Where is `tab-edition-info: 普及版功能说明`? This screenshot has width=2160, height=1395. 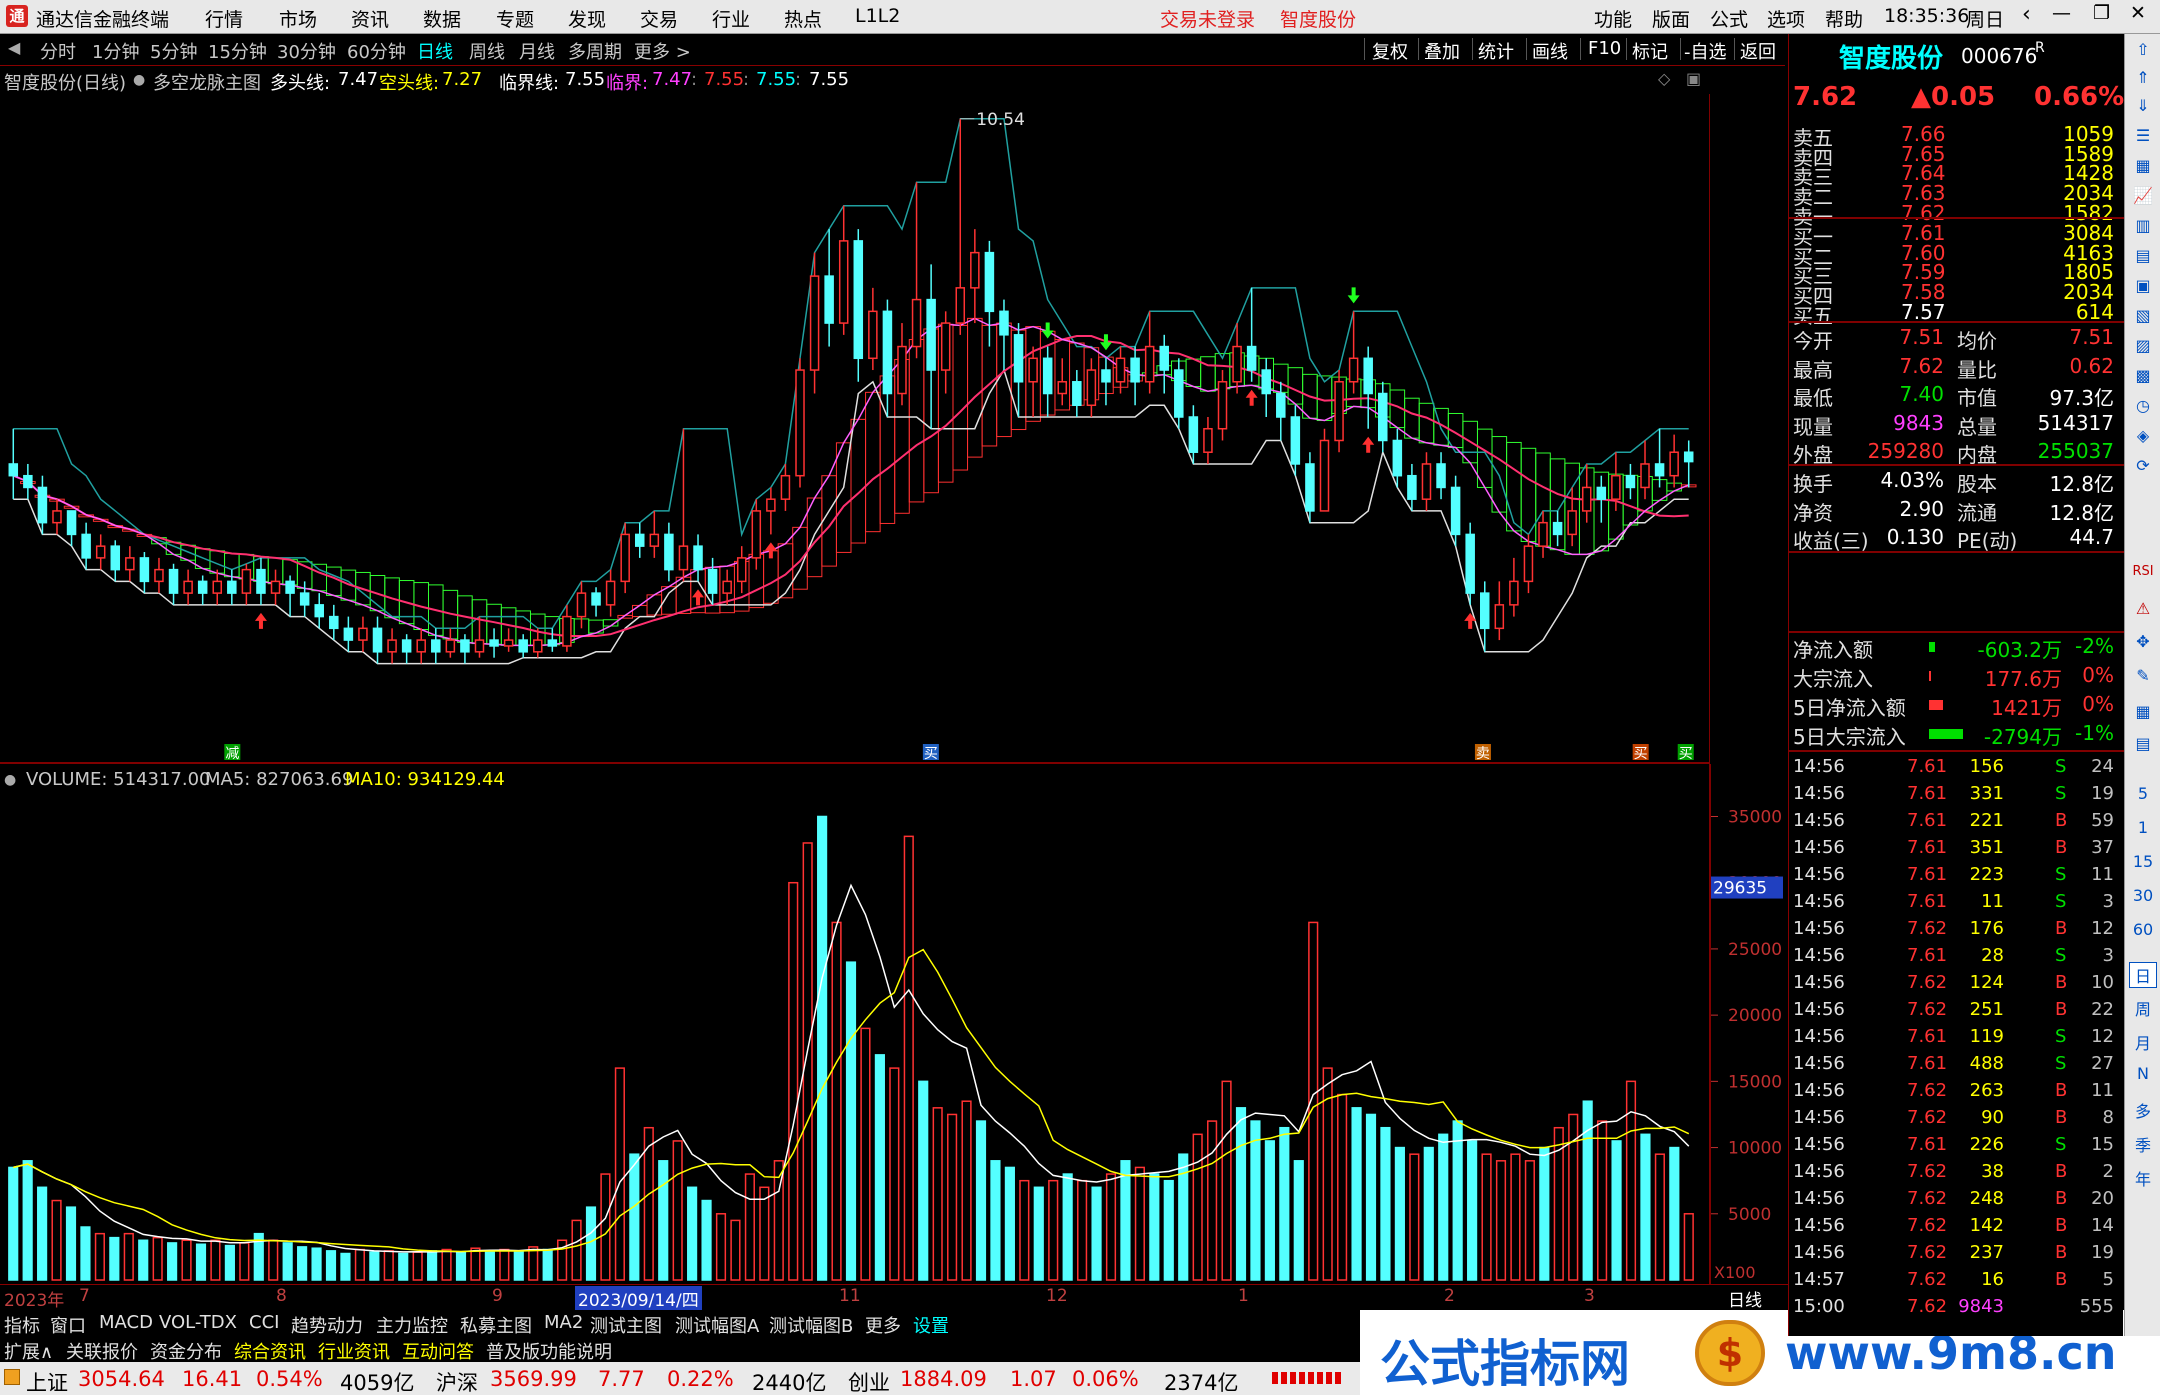
tab-edition-info: 普及版功能说明 is located at coordinates (549, 1351).